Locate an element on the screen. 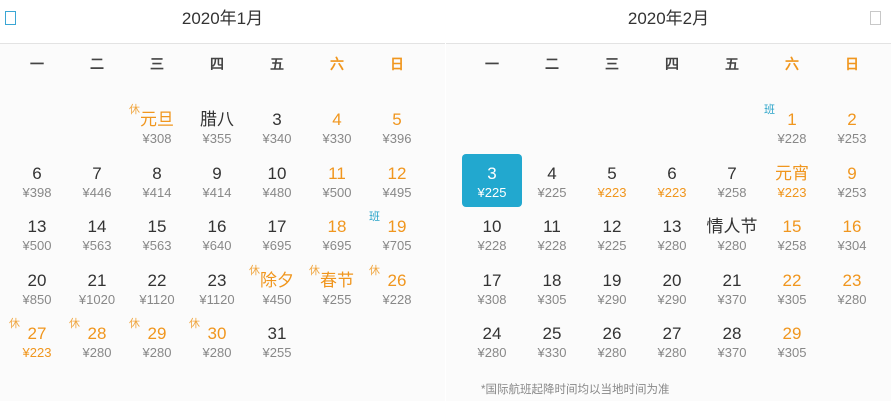 This screenshot has height=401, width=891. prev-month-icon is located at coordinates (10, 18).